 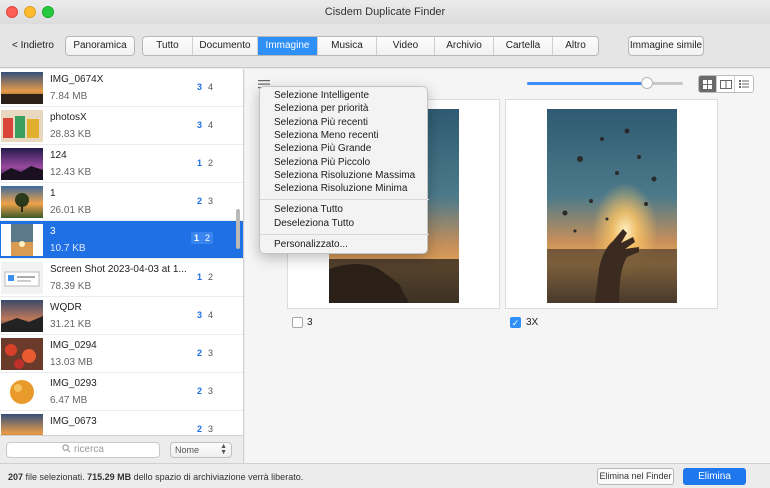 What do you see at coordinates (310, 322) in the screenshot?
I see `preview-label-original: 3` at bounding box center [310, 322].